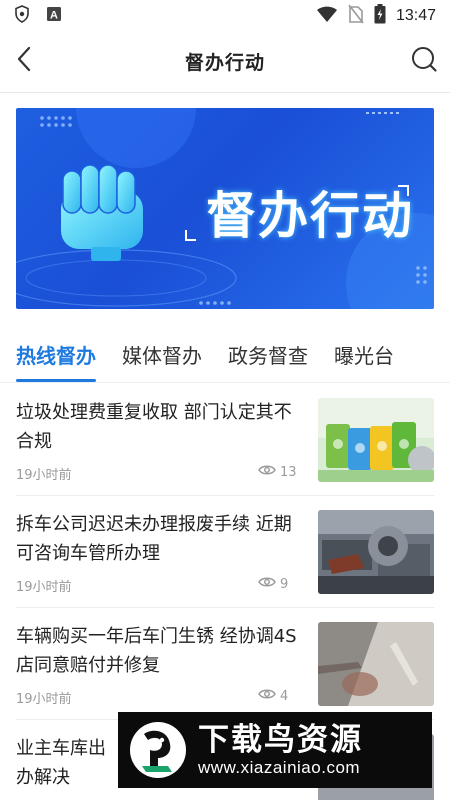 This screenshot has height=800, width=450. I want to click on tab-government-inspection: 政务督查, so click(268, 354).